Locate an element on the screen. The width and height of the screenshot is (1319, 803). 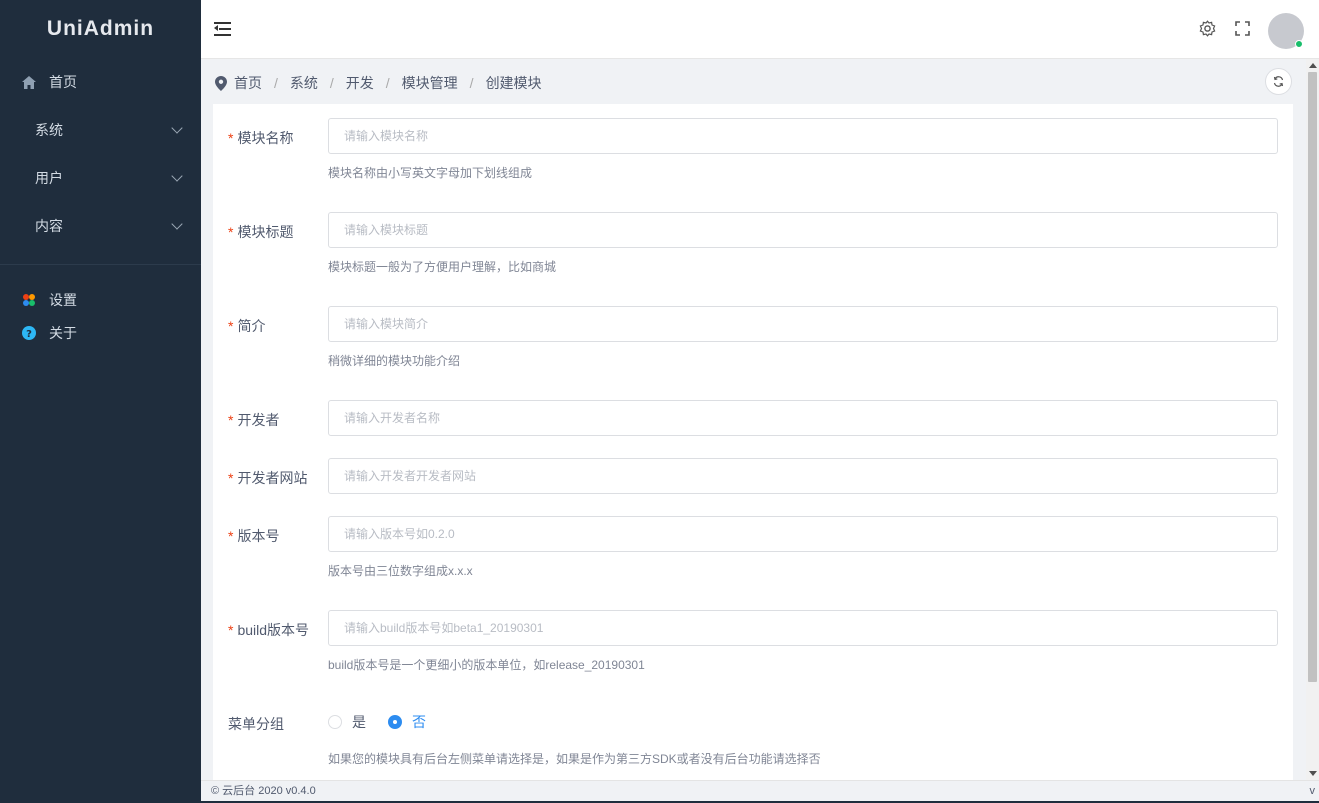
module-desc-input is located at coordinates (803, 324).